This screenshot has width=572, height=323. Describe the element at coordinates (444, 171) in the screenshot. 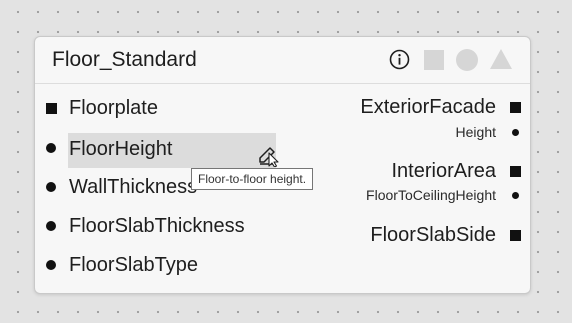

I see `output-port-label: InteriorArea` at that location.